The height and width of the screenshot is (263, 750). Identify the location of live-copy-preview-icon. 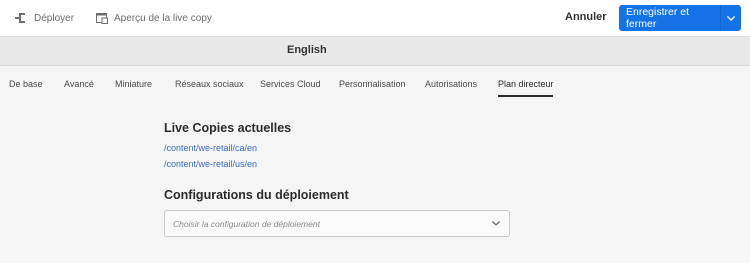
(102, 18).